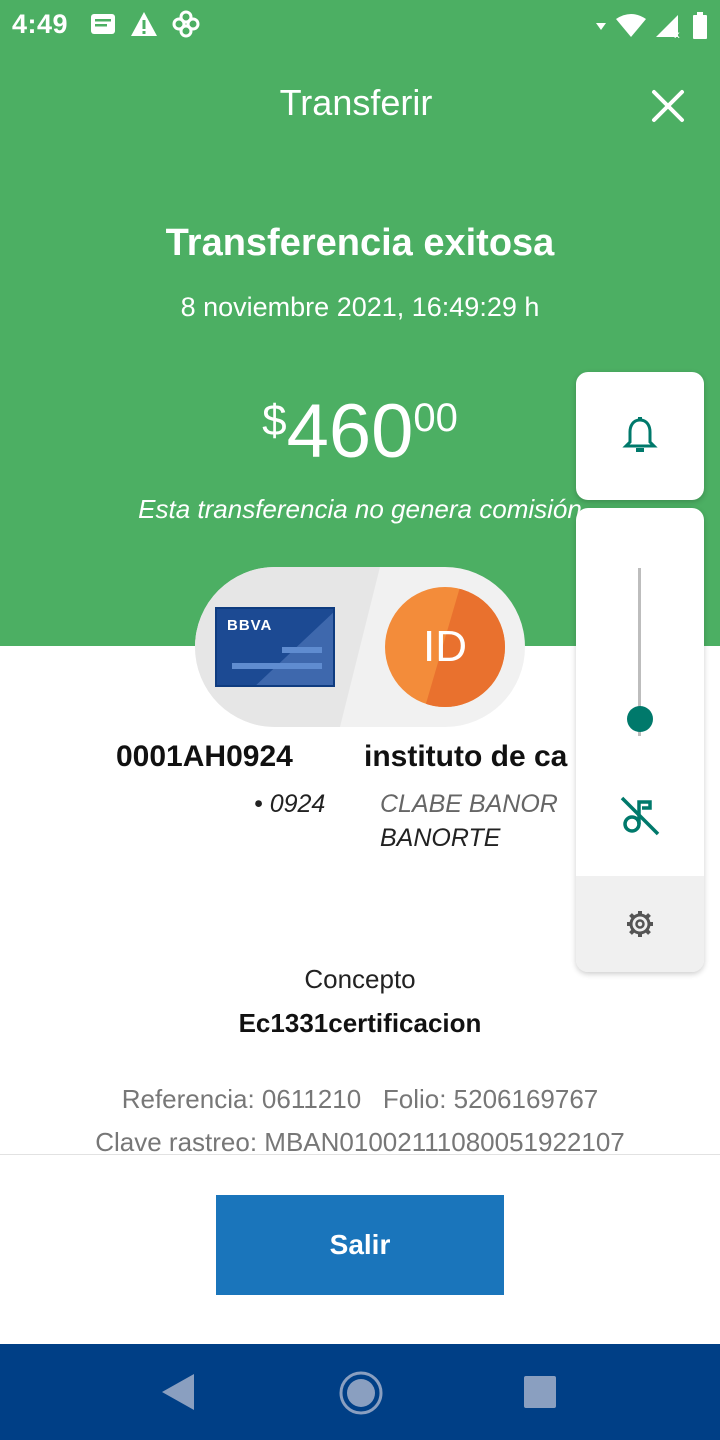 This screenshot has width=720, height=1440. What do you see at coordinates (178, 1392) in the screenshot?
I see `back-icon` at bounding box center [178, 1392].